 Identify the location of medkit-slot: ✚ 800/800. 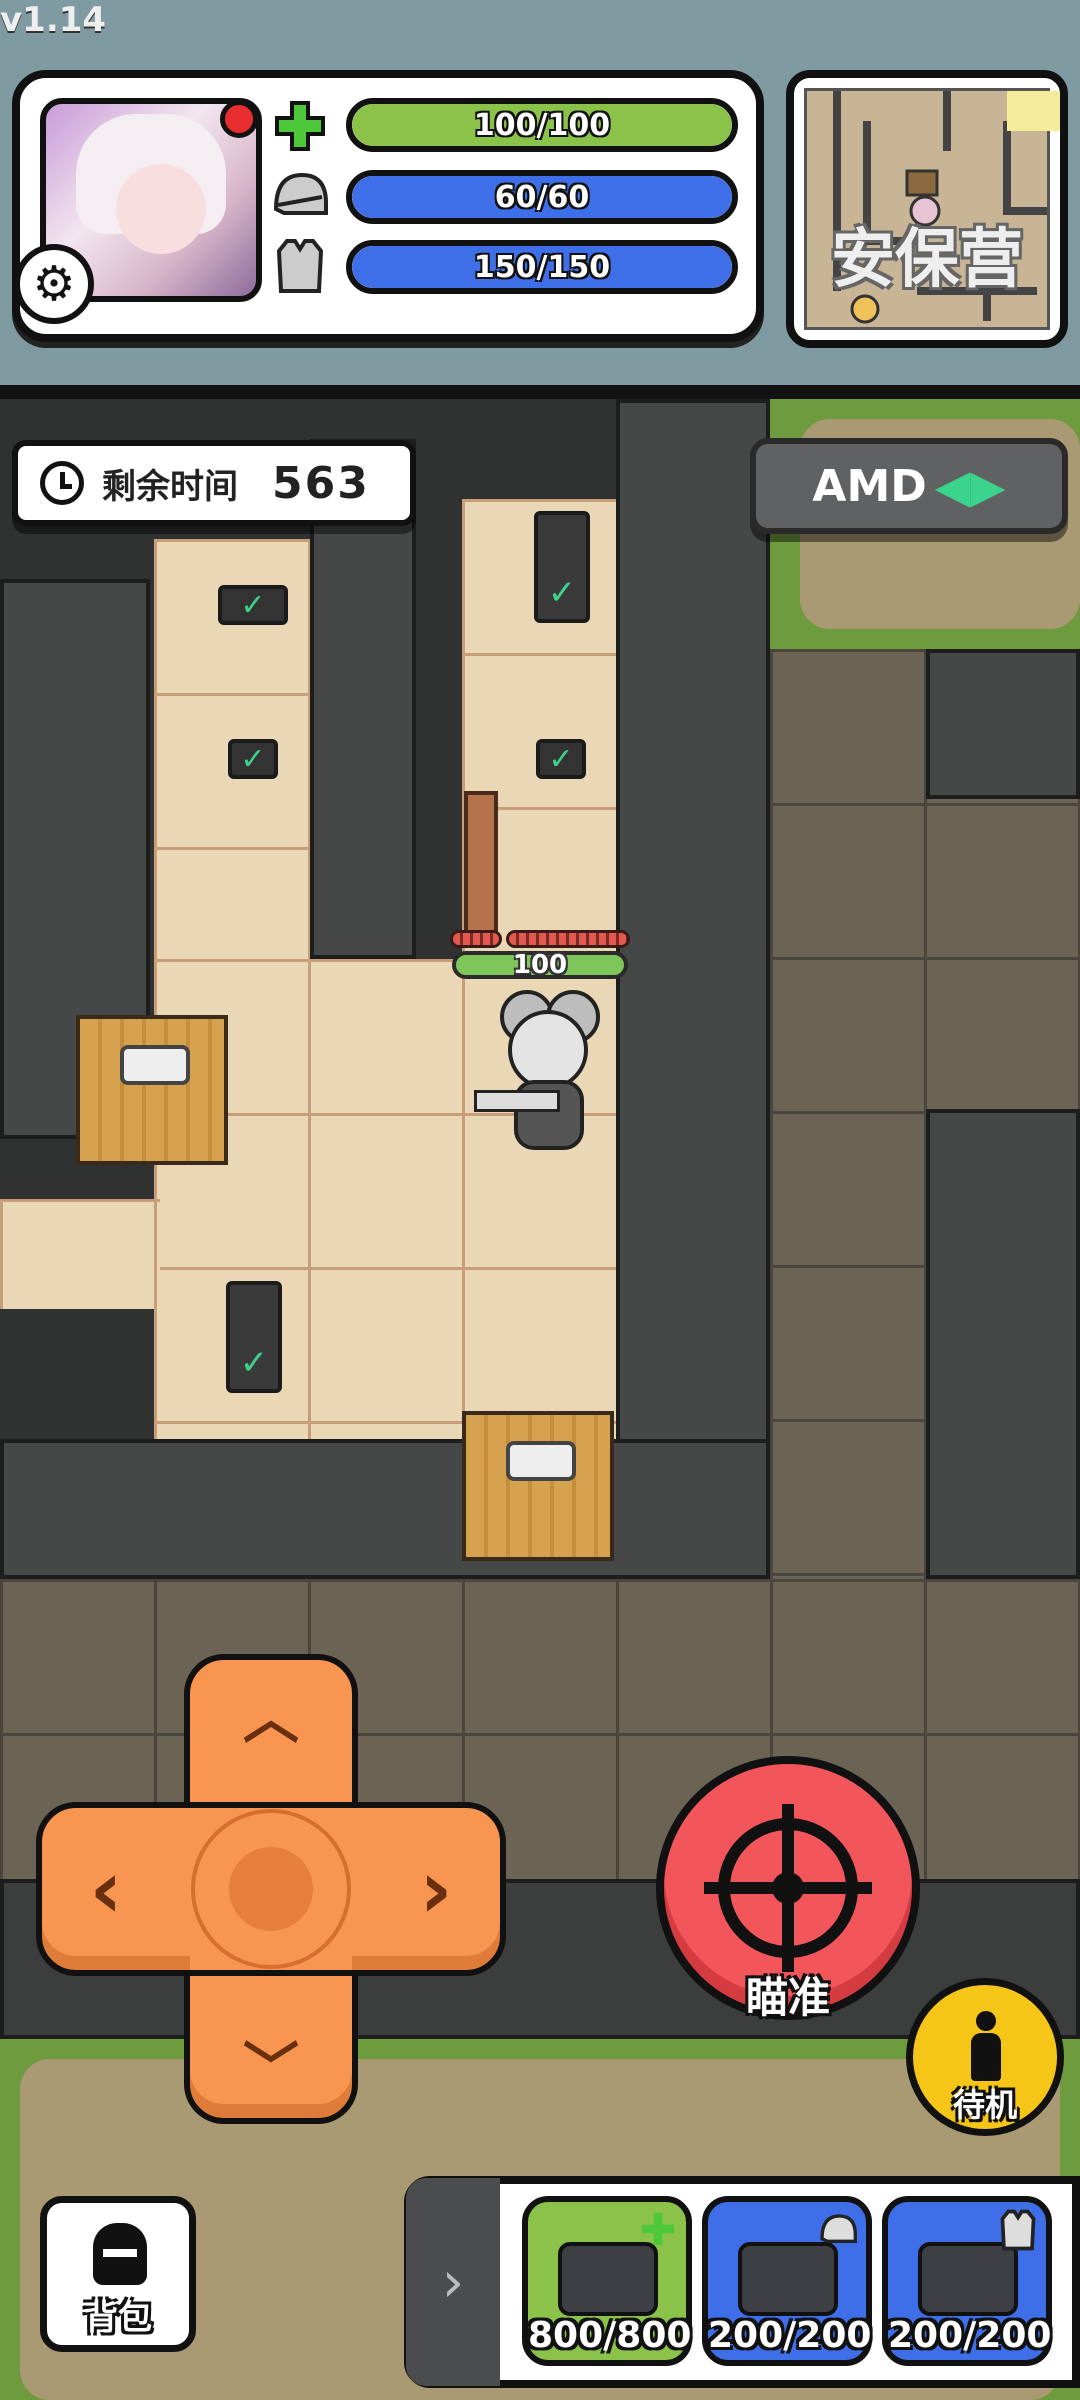
(607, 2281).